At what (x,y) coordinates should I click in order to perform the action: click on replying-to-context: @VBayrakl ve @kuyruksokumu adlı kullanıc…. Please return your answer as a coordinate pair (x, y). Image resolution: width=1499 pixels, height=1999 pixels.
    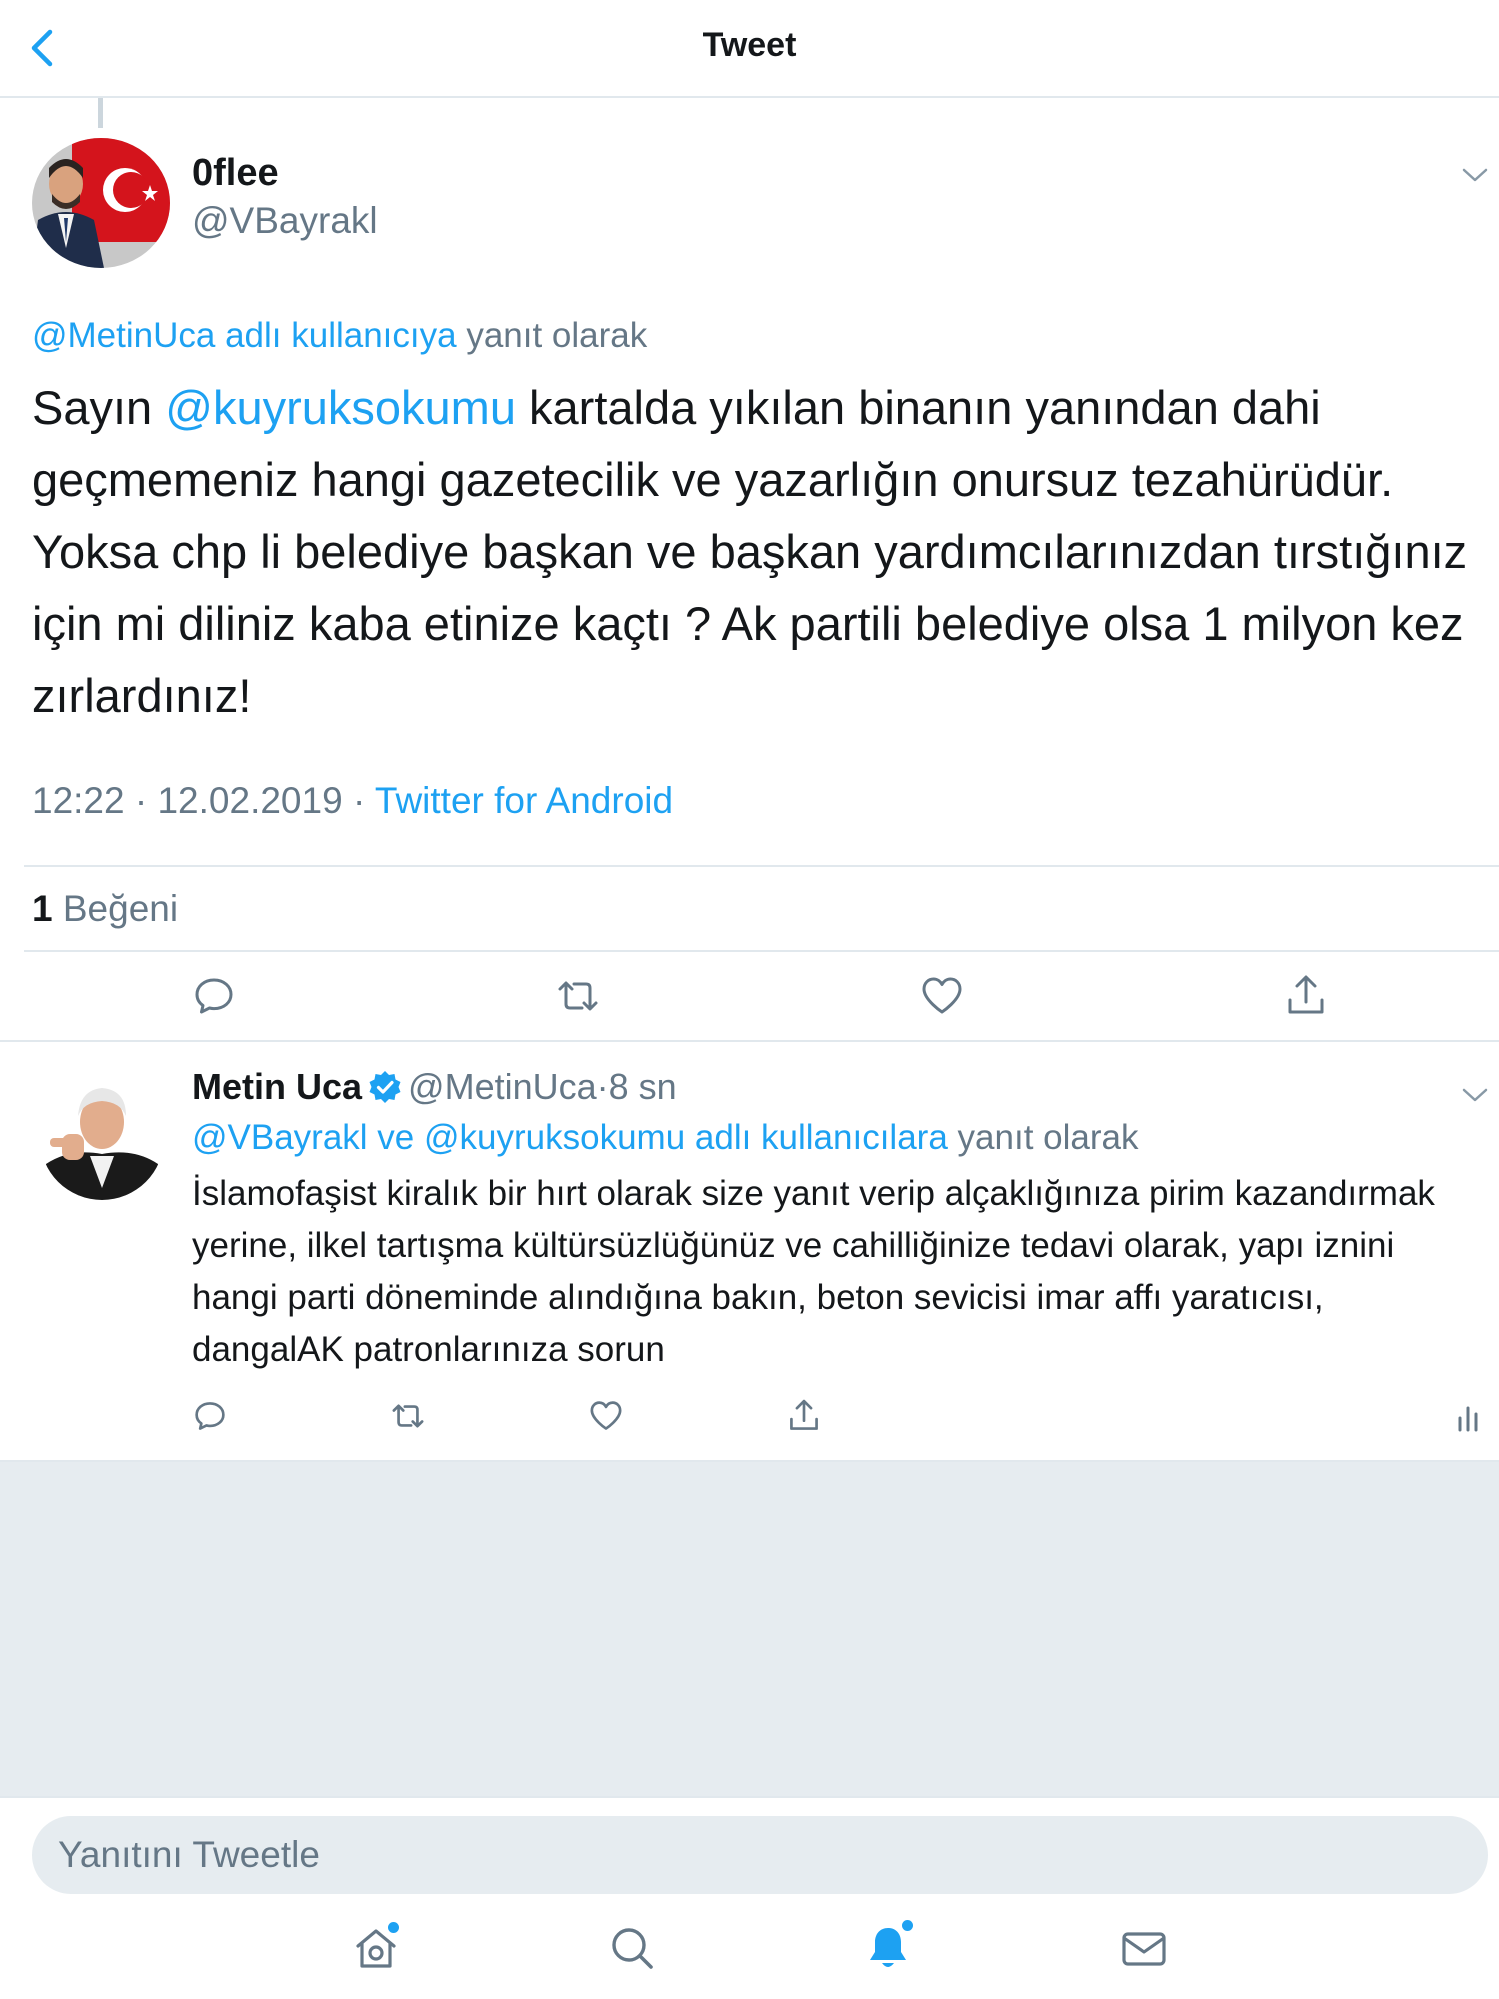
    Looking at the image, I should click on (665, 1138).